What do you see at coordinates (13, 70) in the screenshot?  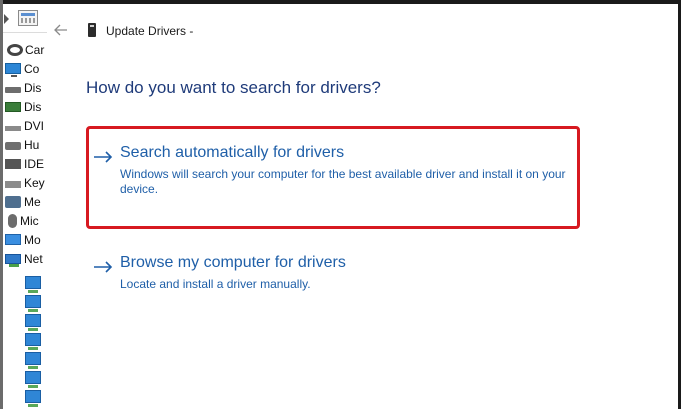 I see `computer-icon` at bounding box center [13, 70].